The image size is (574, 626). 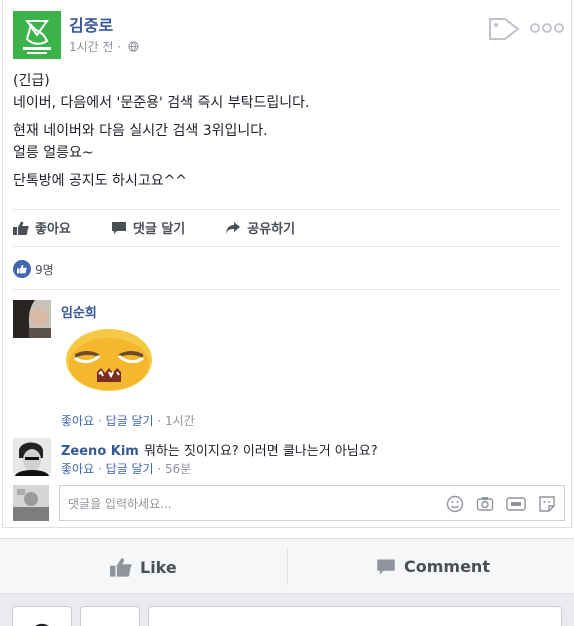 What do you see at coordinates (22, 269) in the screenshot?
I see `like-reaction-icon` at bounding box center [22, 269].